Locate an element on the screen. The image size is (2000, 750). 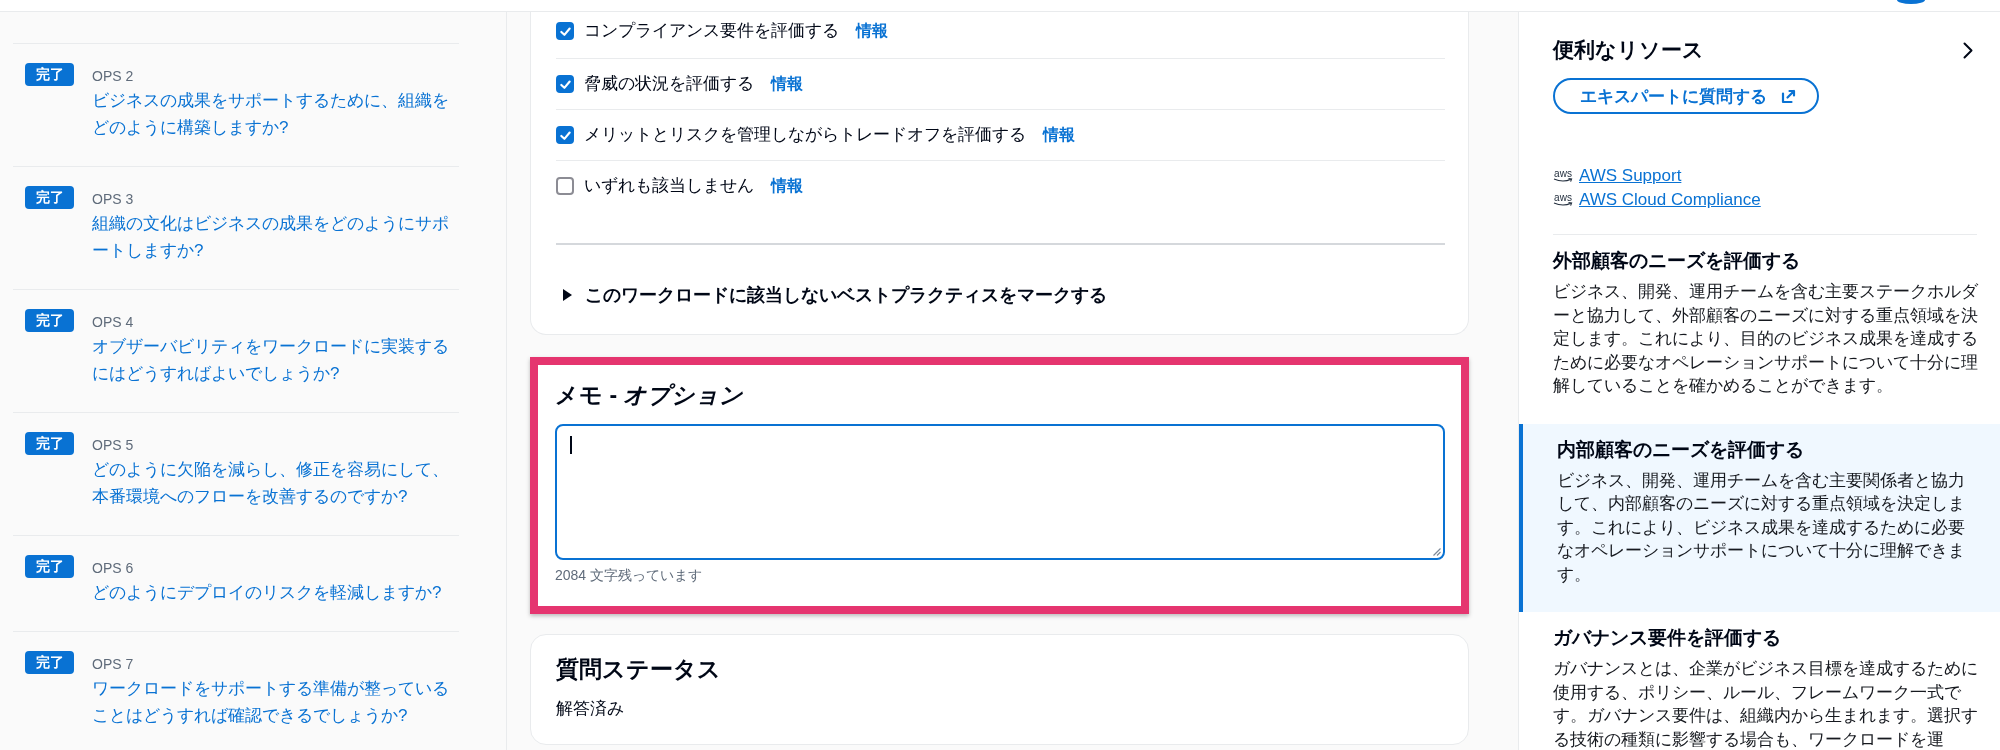
checkbox-label: コンプライアンス要件を評価する is located at coordinates (711, 31).